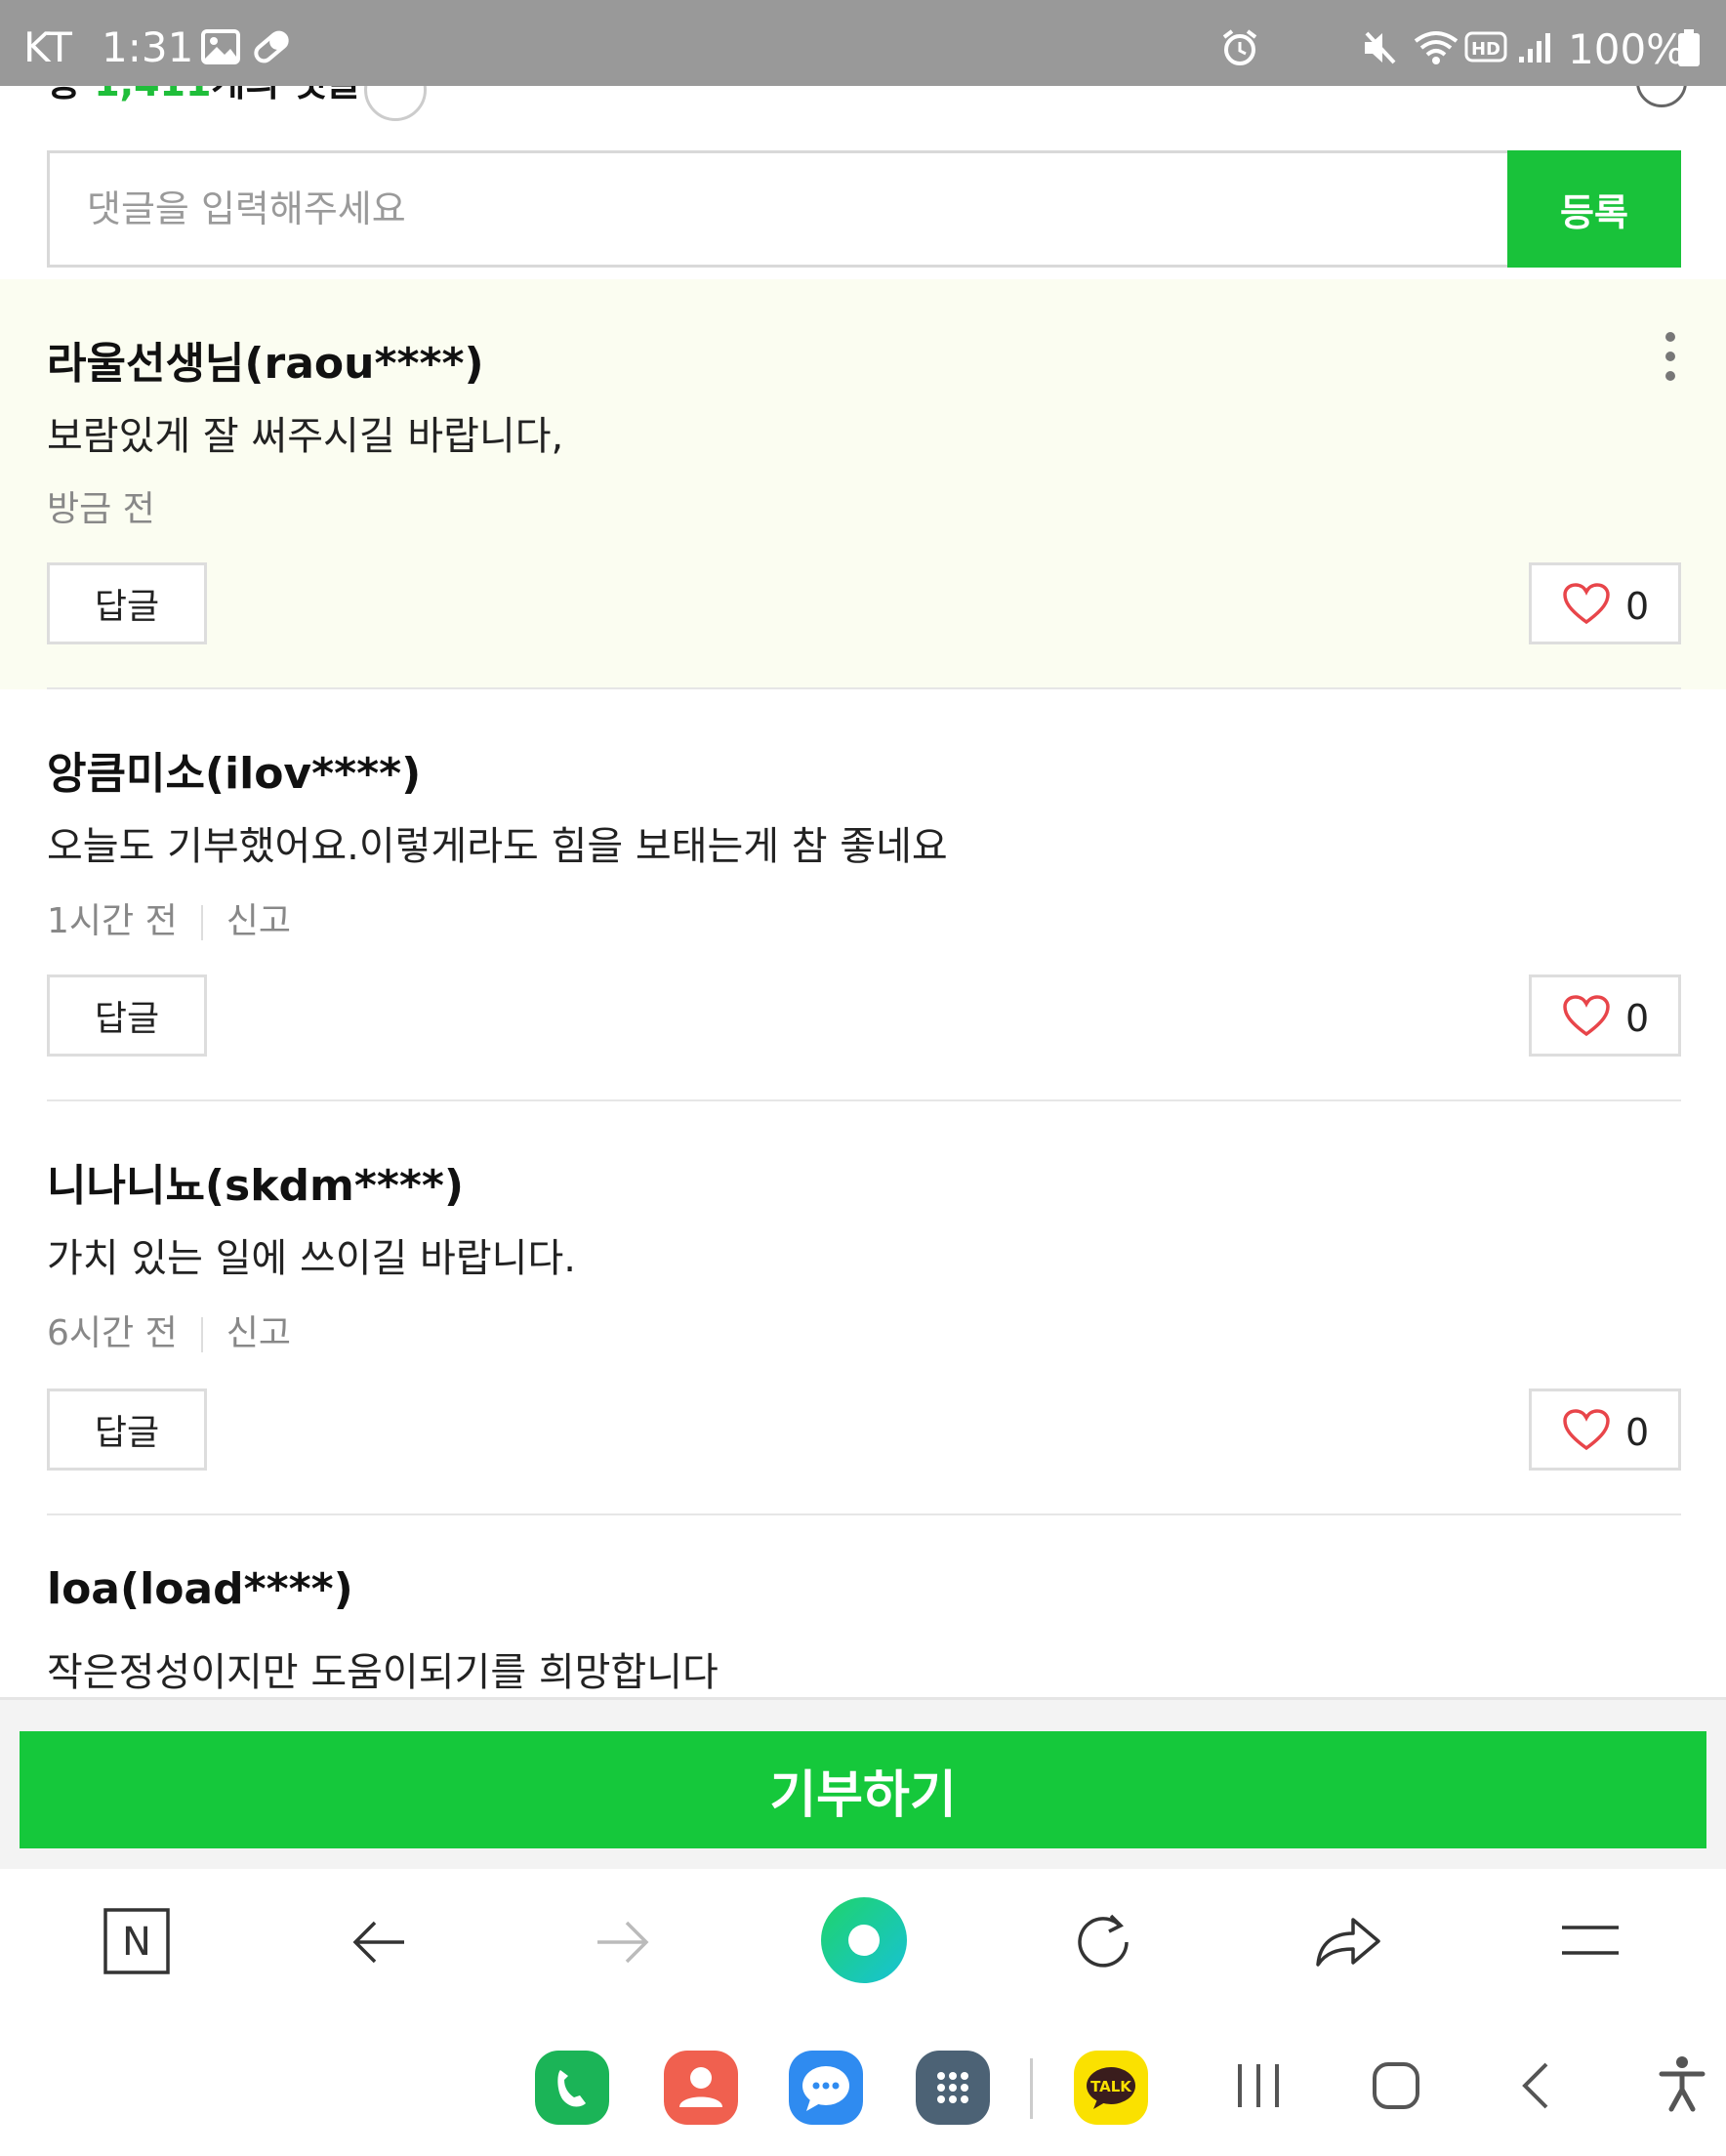 The image size is (1726, 2156). What do you see at coordinates (1436, 50) in the screenshot?
I see `wifi-icon` at bounding box center [1436, 50].